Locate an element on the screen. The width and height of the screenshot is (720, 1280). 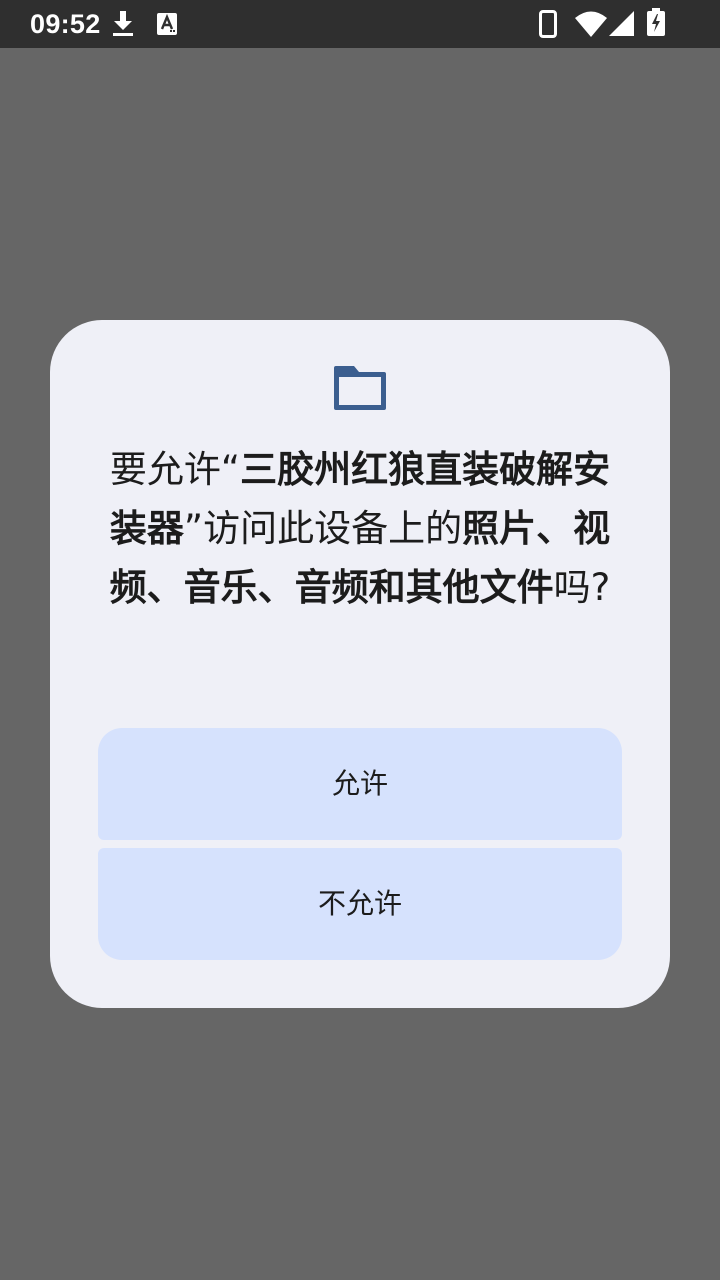
status-time: 09:52 is located at coordinates (65, 24).